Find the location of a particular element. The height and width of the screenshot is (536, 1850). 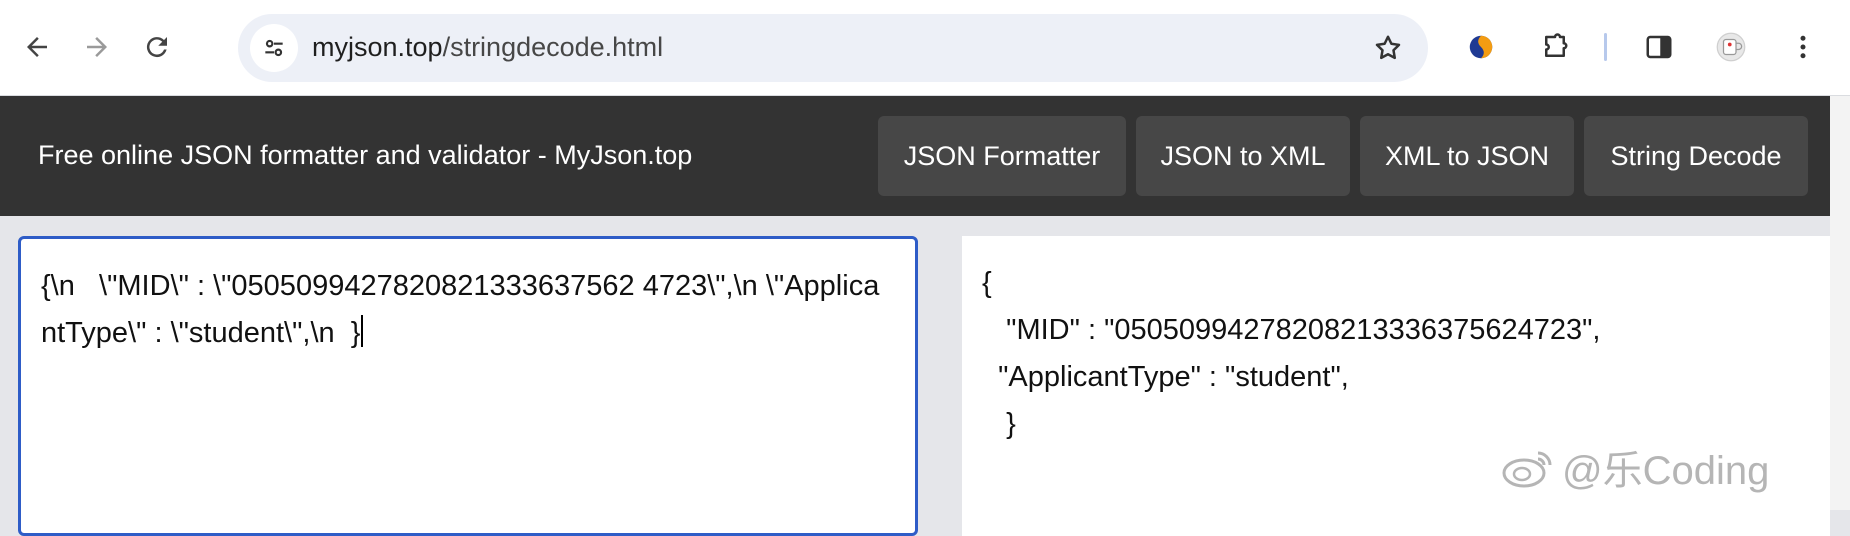

url-path: /stringdecode.html is located at coordinates (553, 47).